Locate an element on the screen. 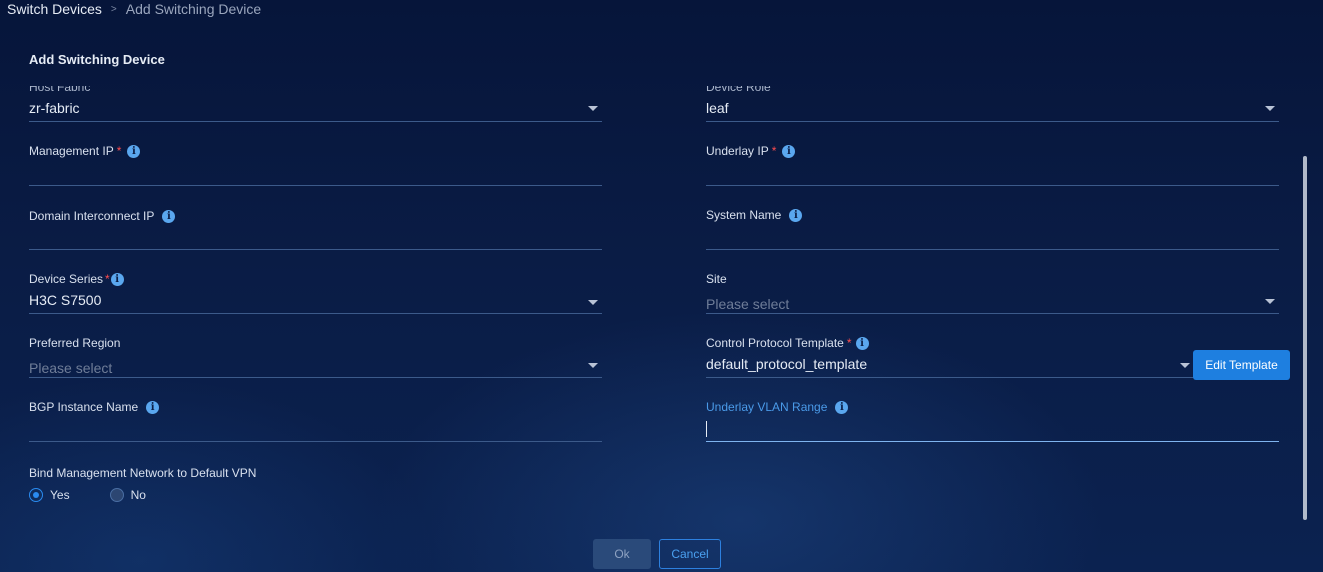 The width and height of the screenshot is (1323, 572). preferred-region-select: Preferred Region Please select is located at coordinates (315, 364).